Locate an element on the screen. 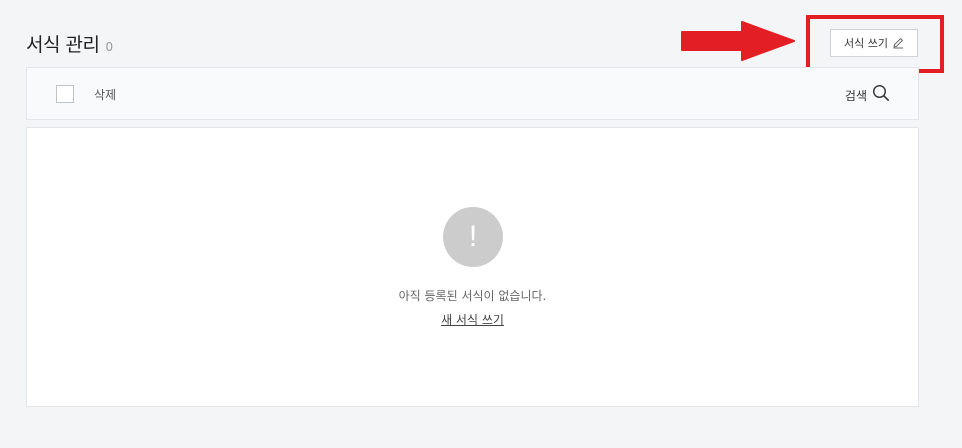  list-toolbar: 삭제 검색 is located at coordinates (472, 93).